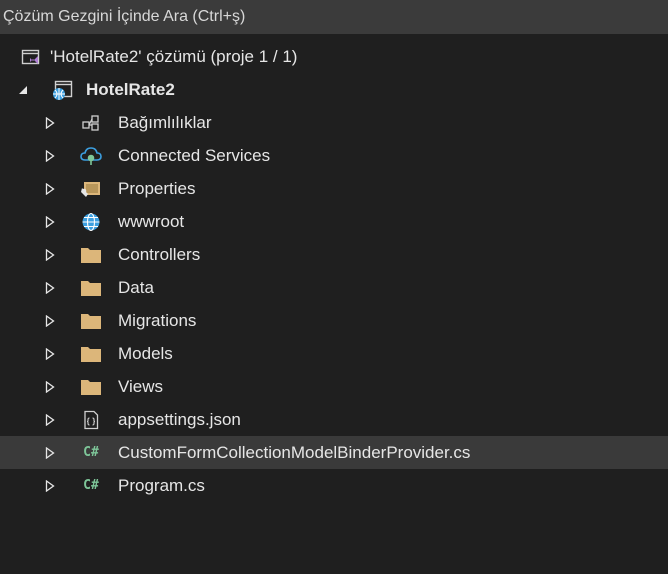 This screenshot has height=574, width=668. Describe the element at coordinates (136, 287) in the screenshot. I see `item-label: Data` at that location.